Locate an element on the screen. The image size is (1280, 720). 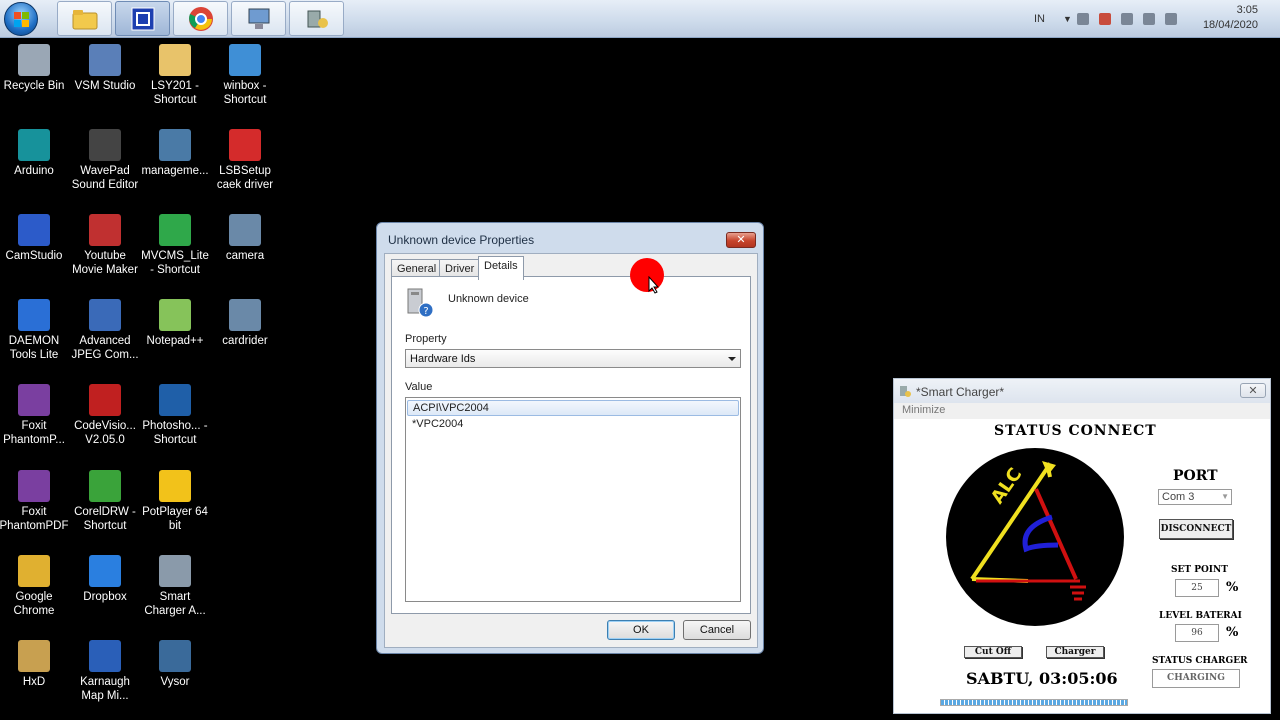
mvcms-icon is located at coordinates (175, 230).